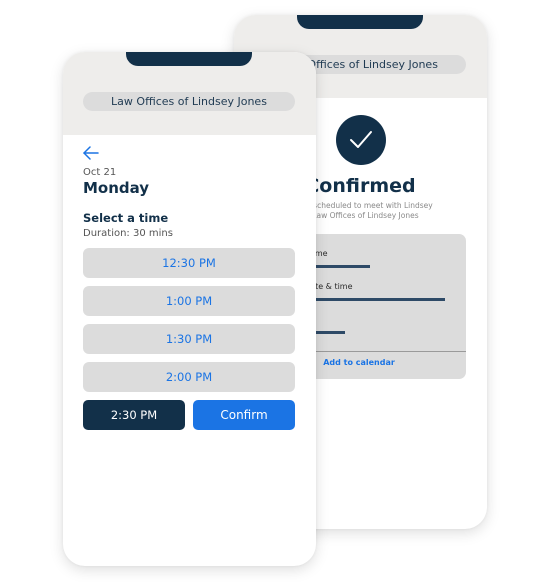 Image resolution: width=550 pixels, height=582 pixels. Describe the element at coordinates (128, 233) in the screenshot. I see `duration-text: Duration: 30 mins` at that location.